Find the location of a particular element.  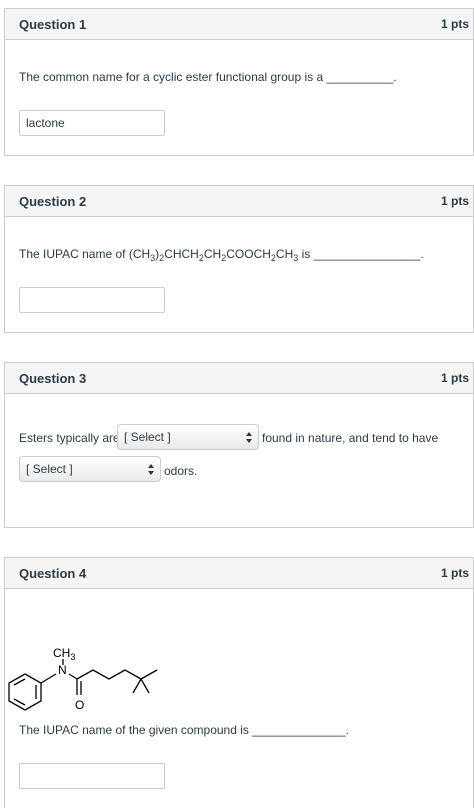

select-2-value: [ Select ] is located at coordinates (49, 469).